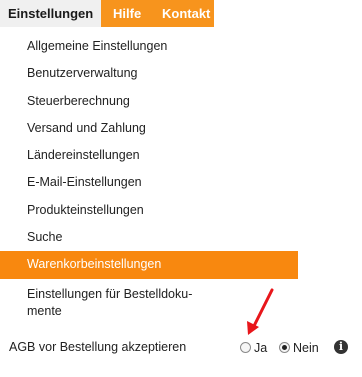 The width and height of the screenshot is (362, 377). I want to click on red-arrow-annotation, so click(260, 311).